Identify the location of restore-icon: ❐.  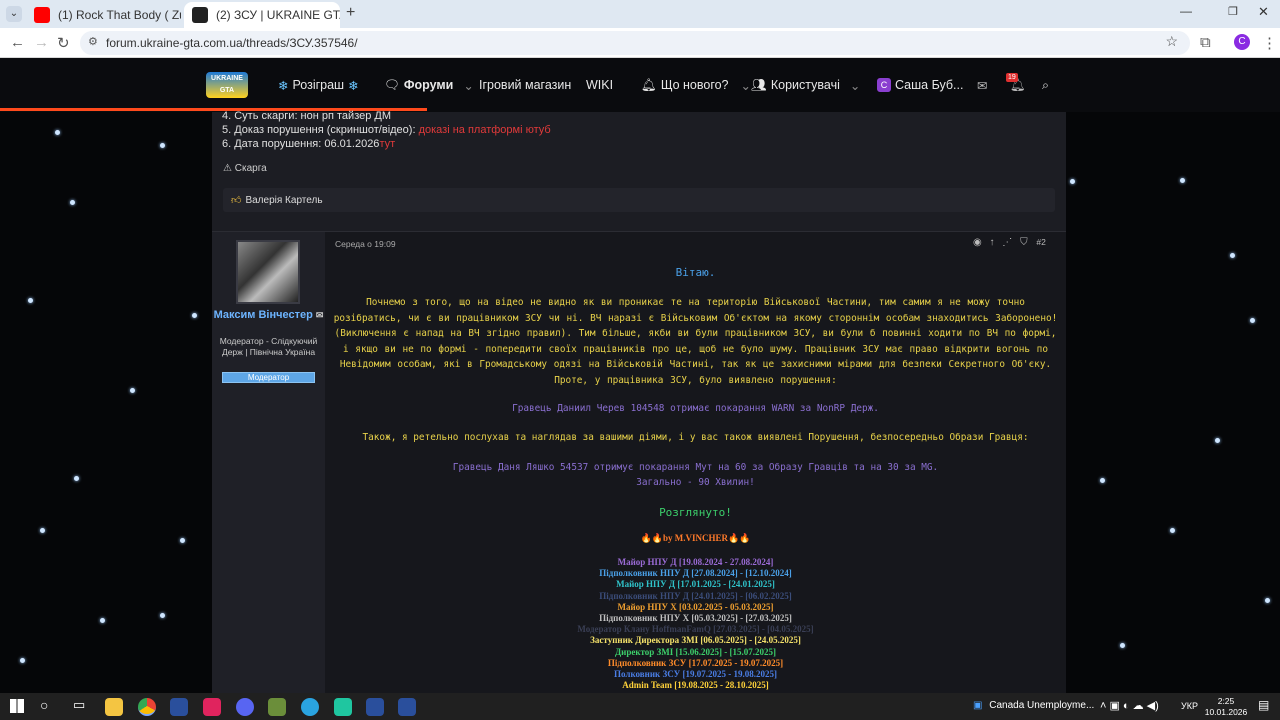
(1233, 11).